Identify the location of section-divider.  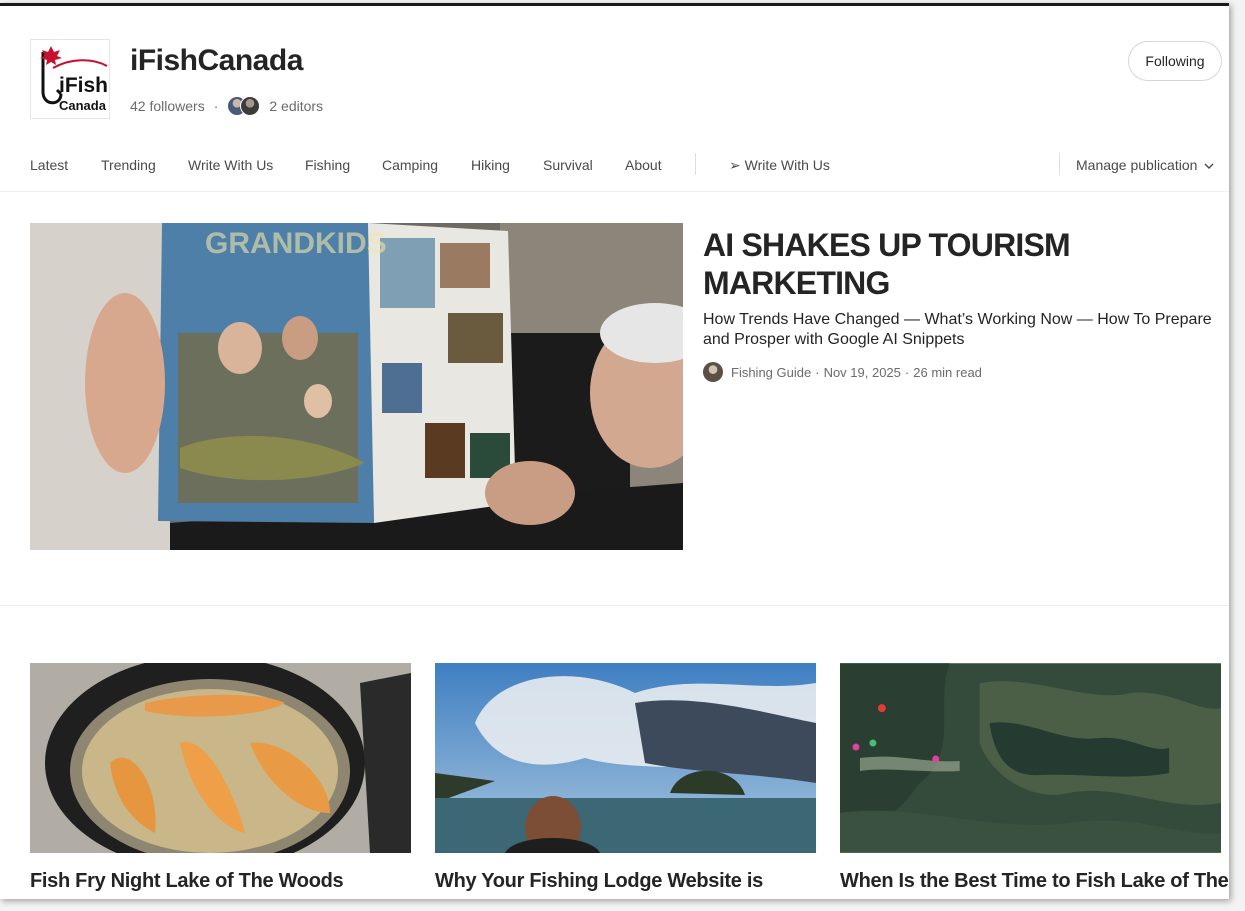
(614, 605).